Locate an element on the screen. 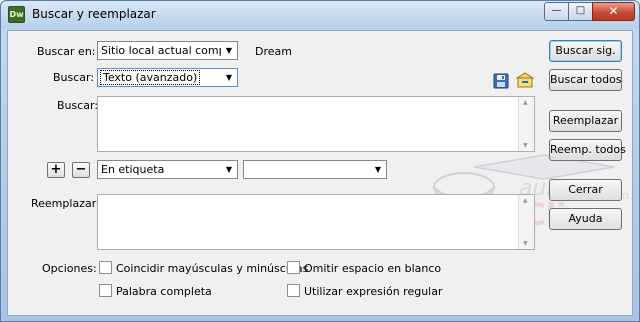 The image size is (640, 322). find-next-button: Buscar sig. is located at coordinates (585, 51).